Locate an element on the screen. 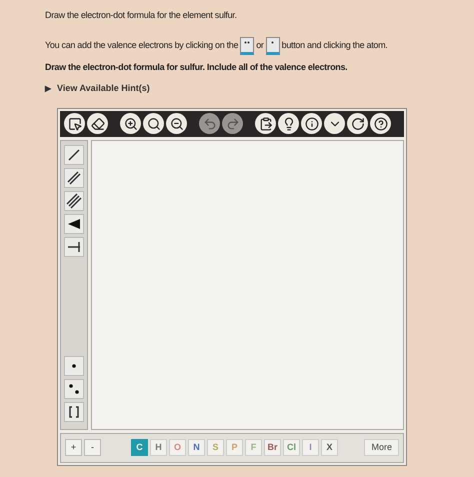  element-button: C is located at coordinates (139, 447).